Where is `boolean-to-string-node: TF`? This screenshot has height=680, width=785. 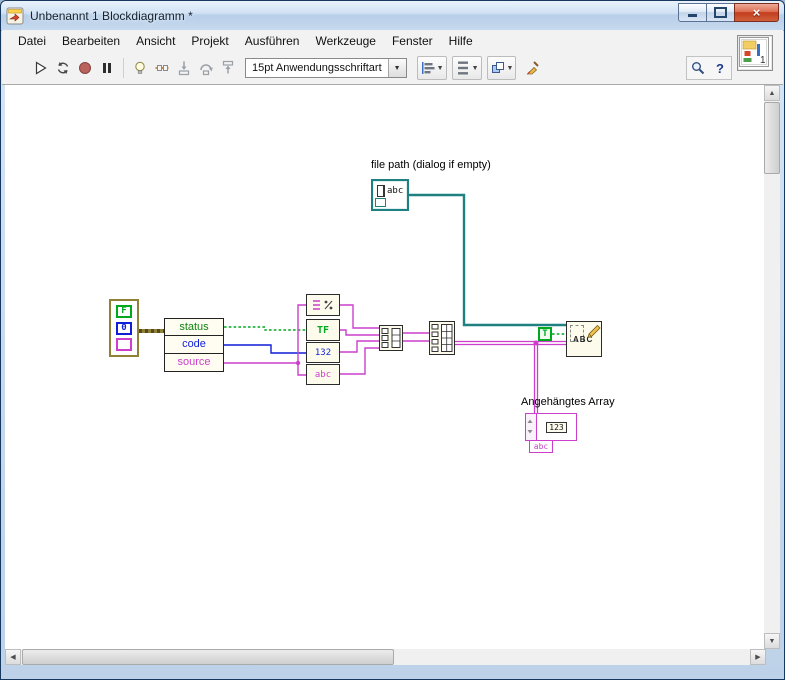 boolean-to-string-node: TF is located at coordinates (323, 330).